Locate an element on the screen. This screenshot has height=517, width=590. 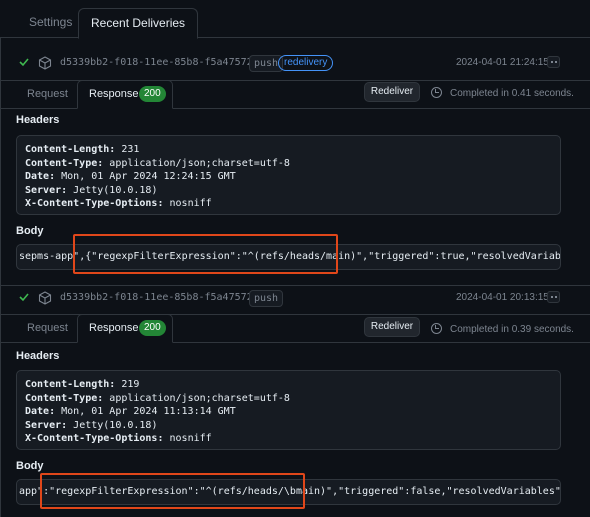
header-line: Date: Mon, 01 Apr 2024 11:13:14 GMT is located at coordinates (130, 411).